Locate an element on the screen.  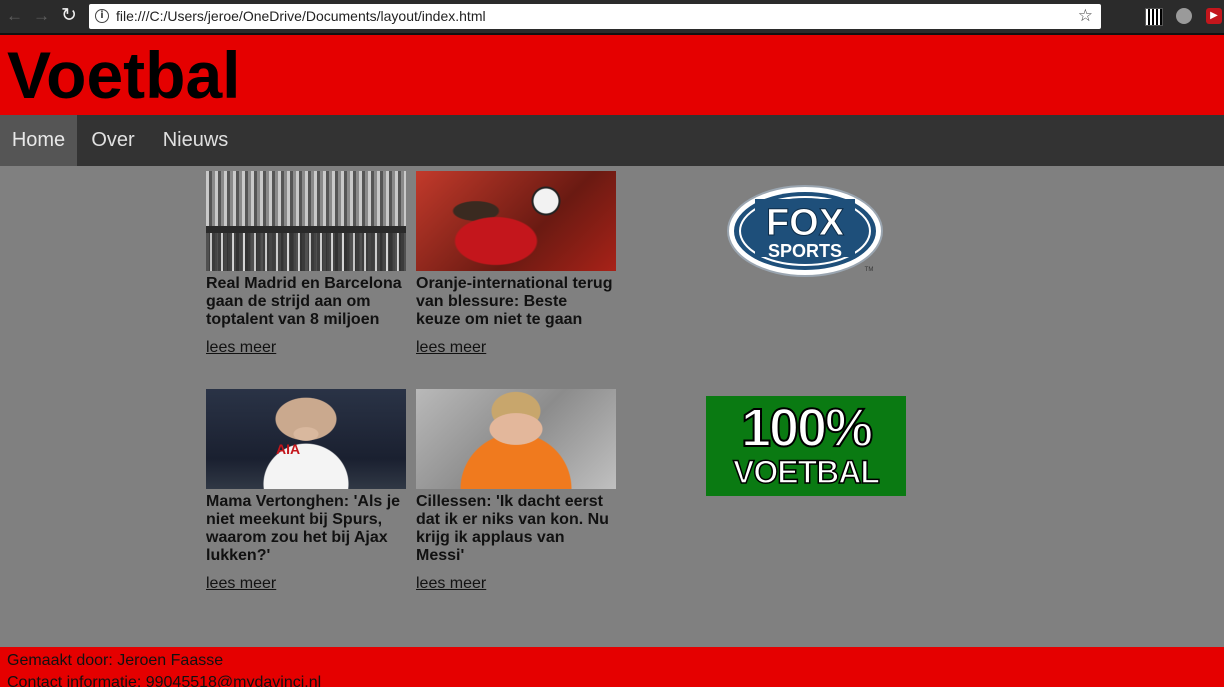
footer-author: Gemaakt door: Jeroen Faasse is located at coordinates (115, 660).